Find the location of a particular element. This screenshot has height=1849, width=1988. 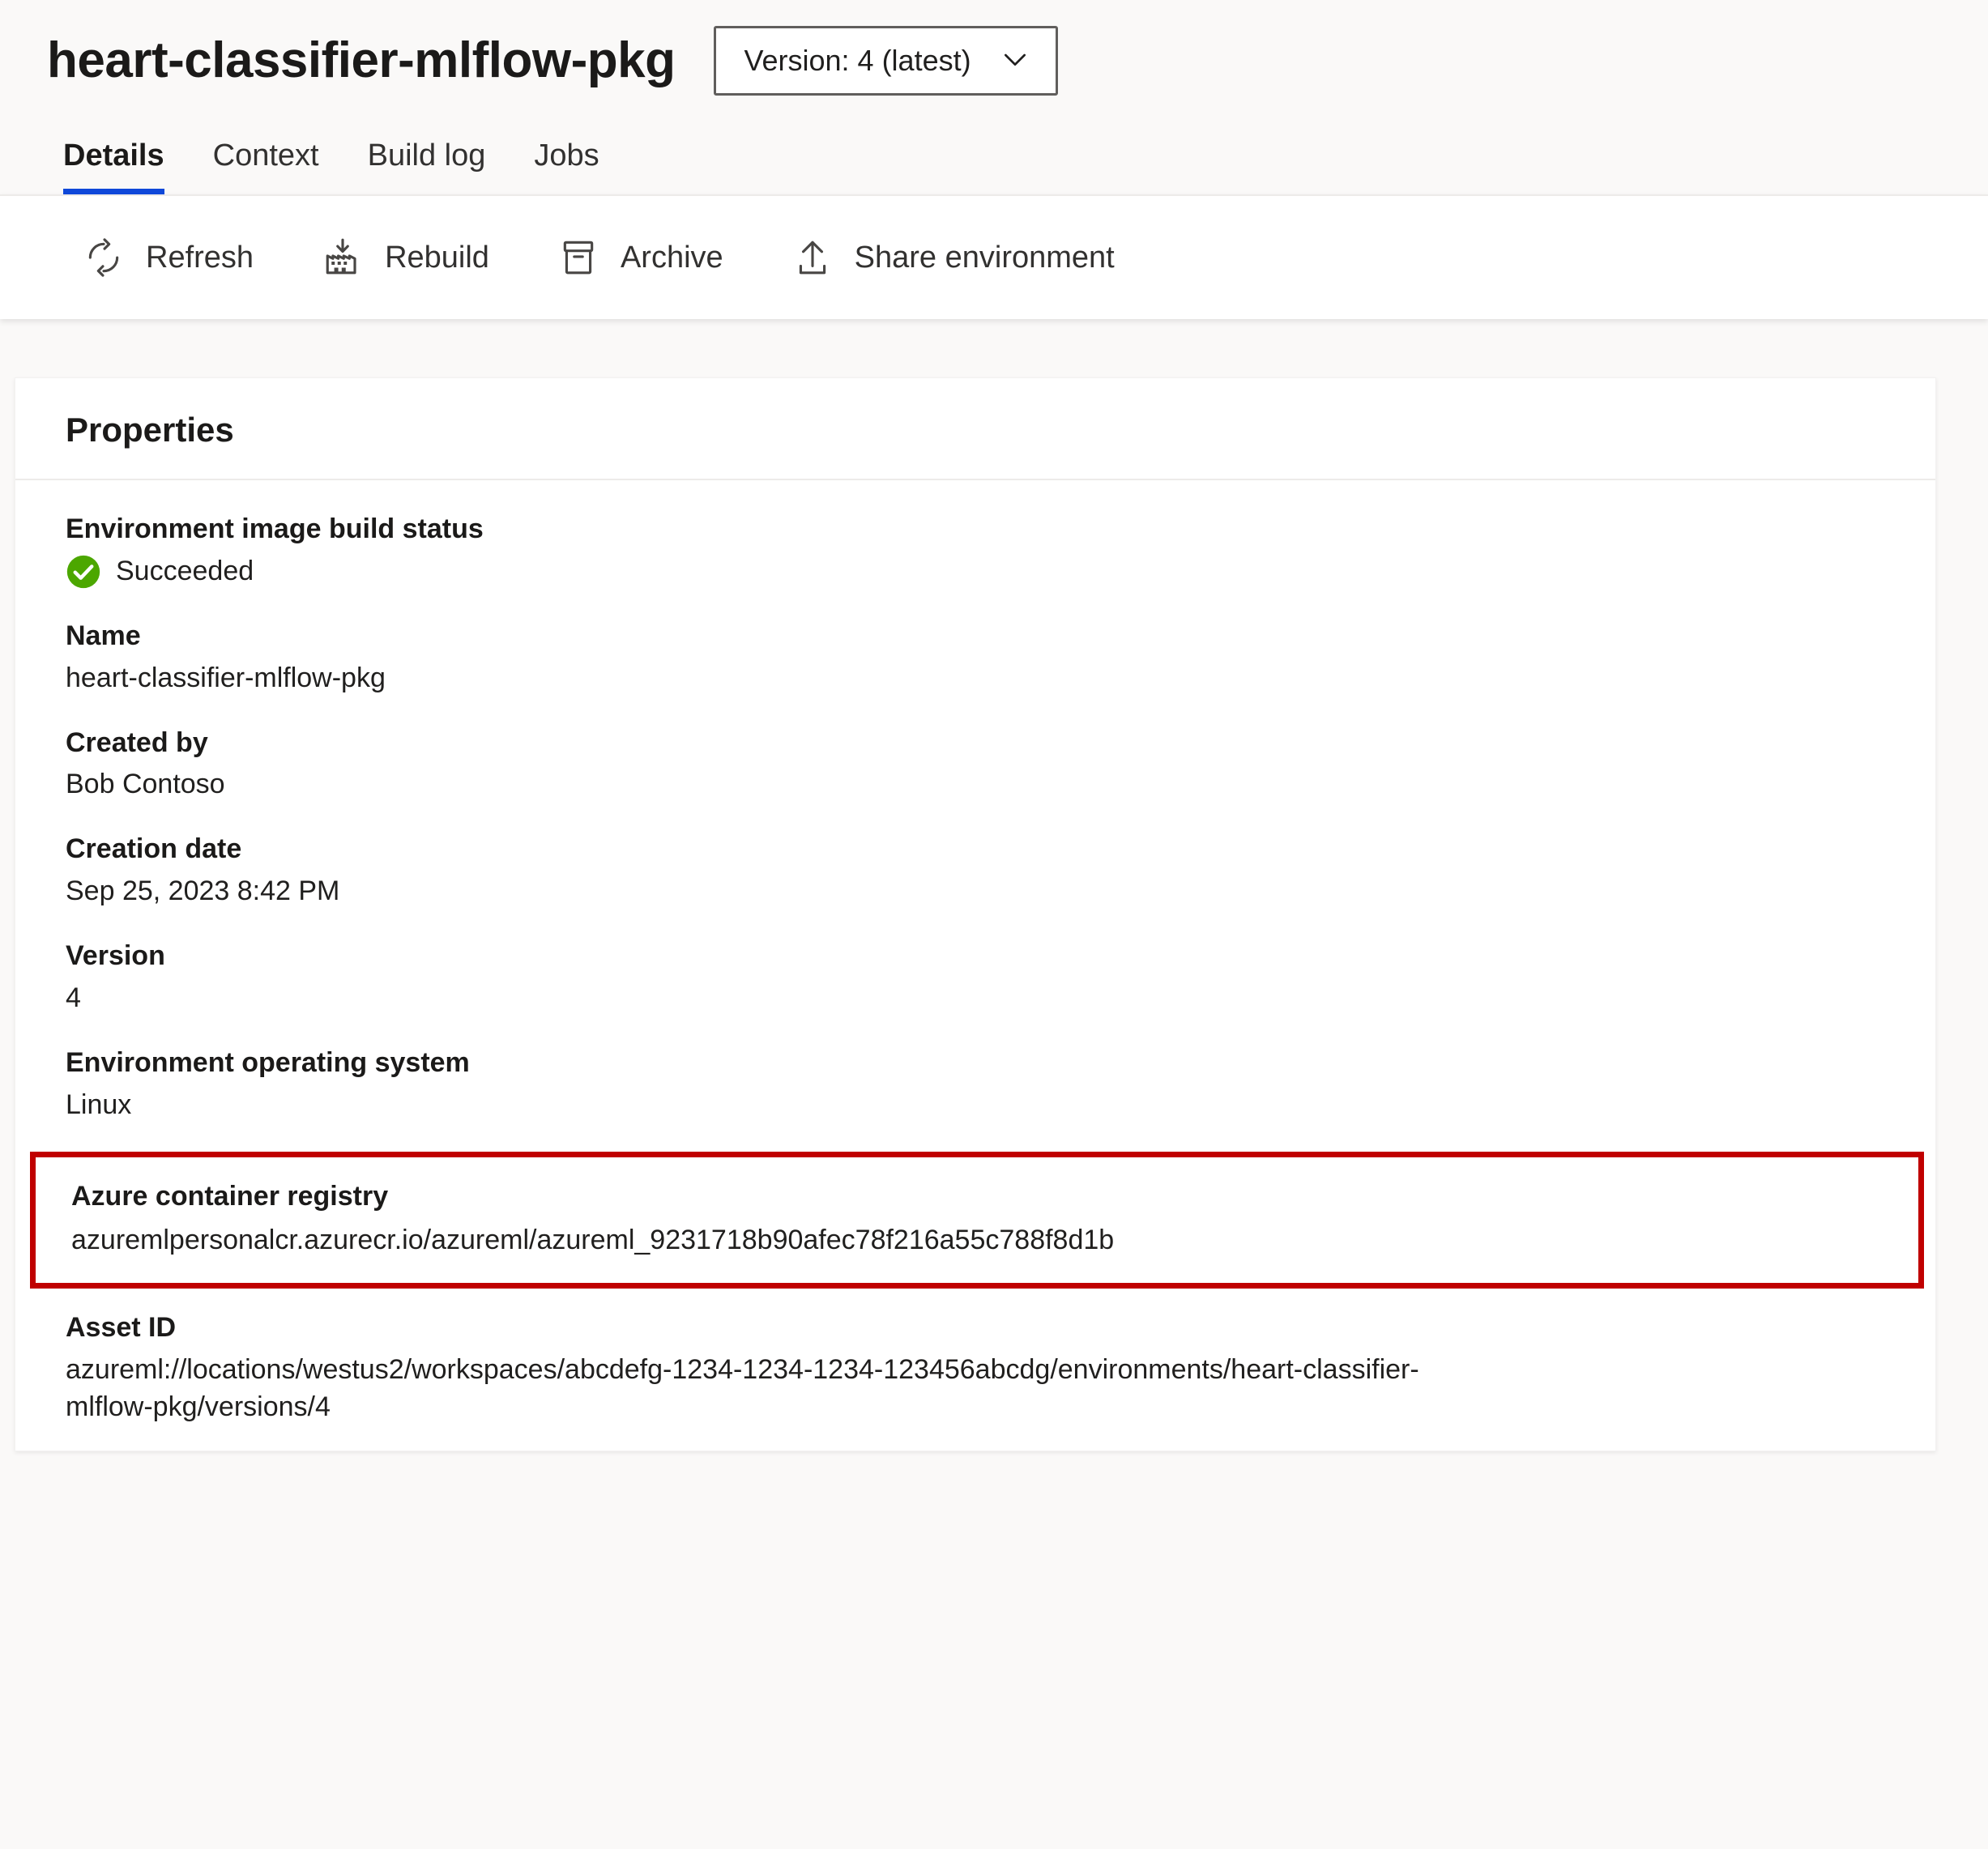

tab-build-log-label: Build log is located at coordinates (426, 155).